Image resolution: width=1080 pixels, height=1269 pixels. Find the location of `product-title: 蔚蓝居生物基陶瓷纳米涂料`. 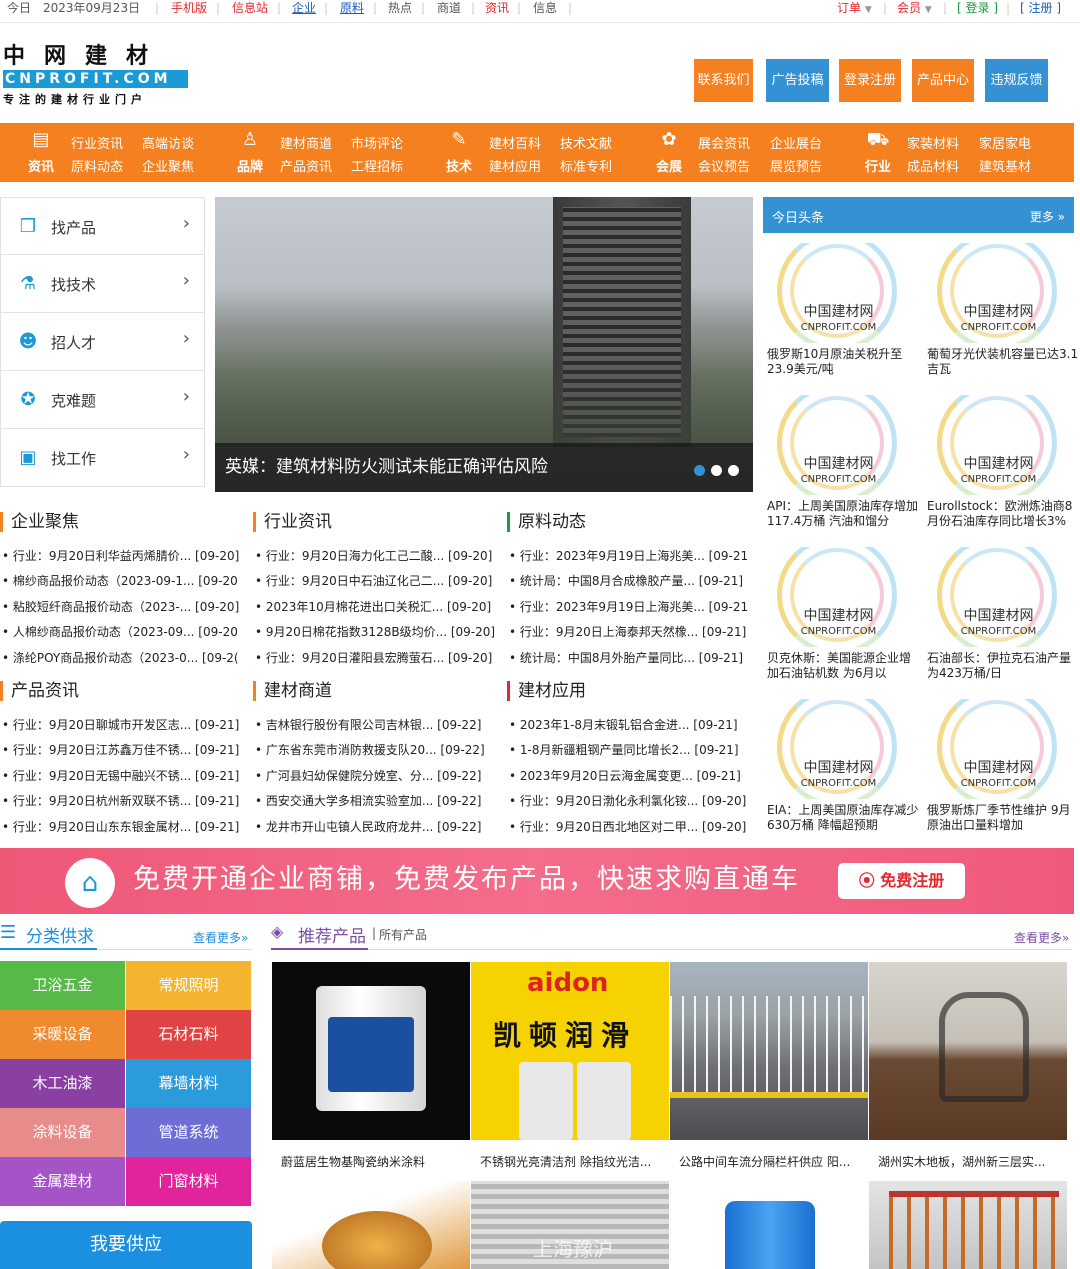

product-title: 蔚蓝居生物基陶瓷纳米涂料 is located at coordinates (376, 1161).